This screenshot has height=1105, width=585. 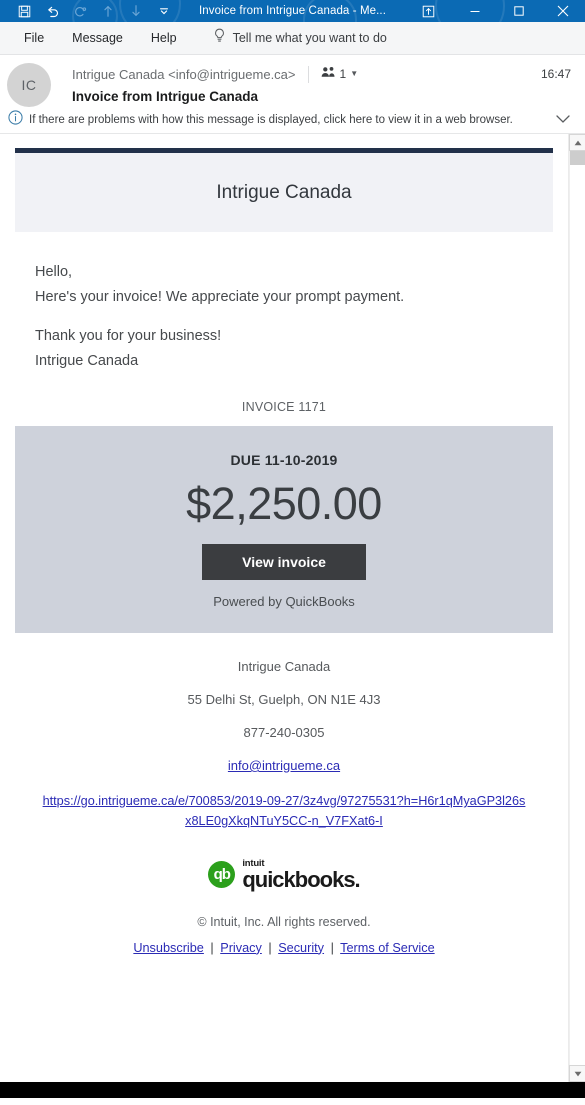 What do you see at coordinates (97, 38) in the screenshot?
I see `tab-message: Message` at bounding box center [97, 38].